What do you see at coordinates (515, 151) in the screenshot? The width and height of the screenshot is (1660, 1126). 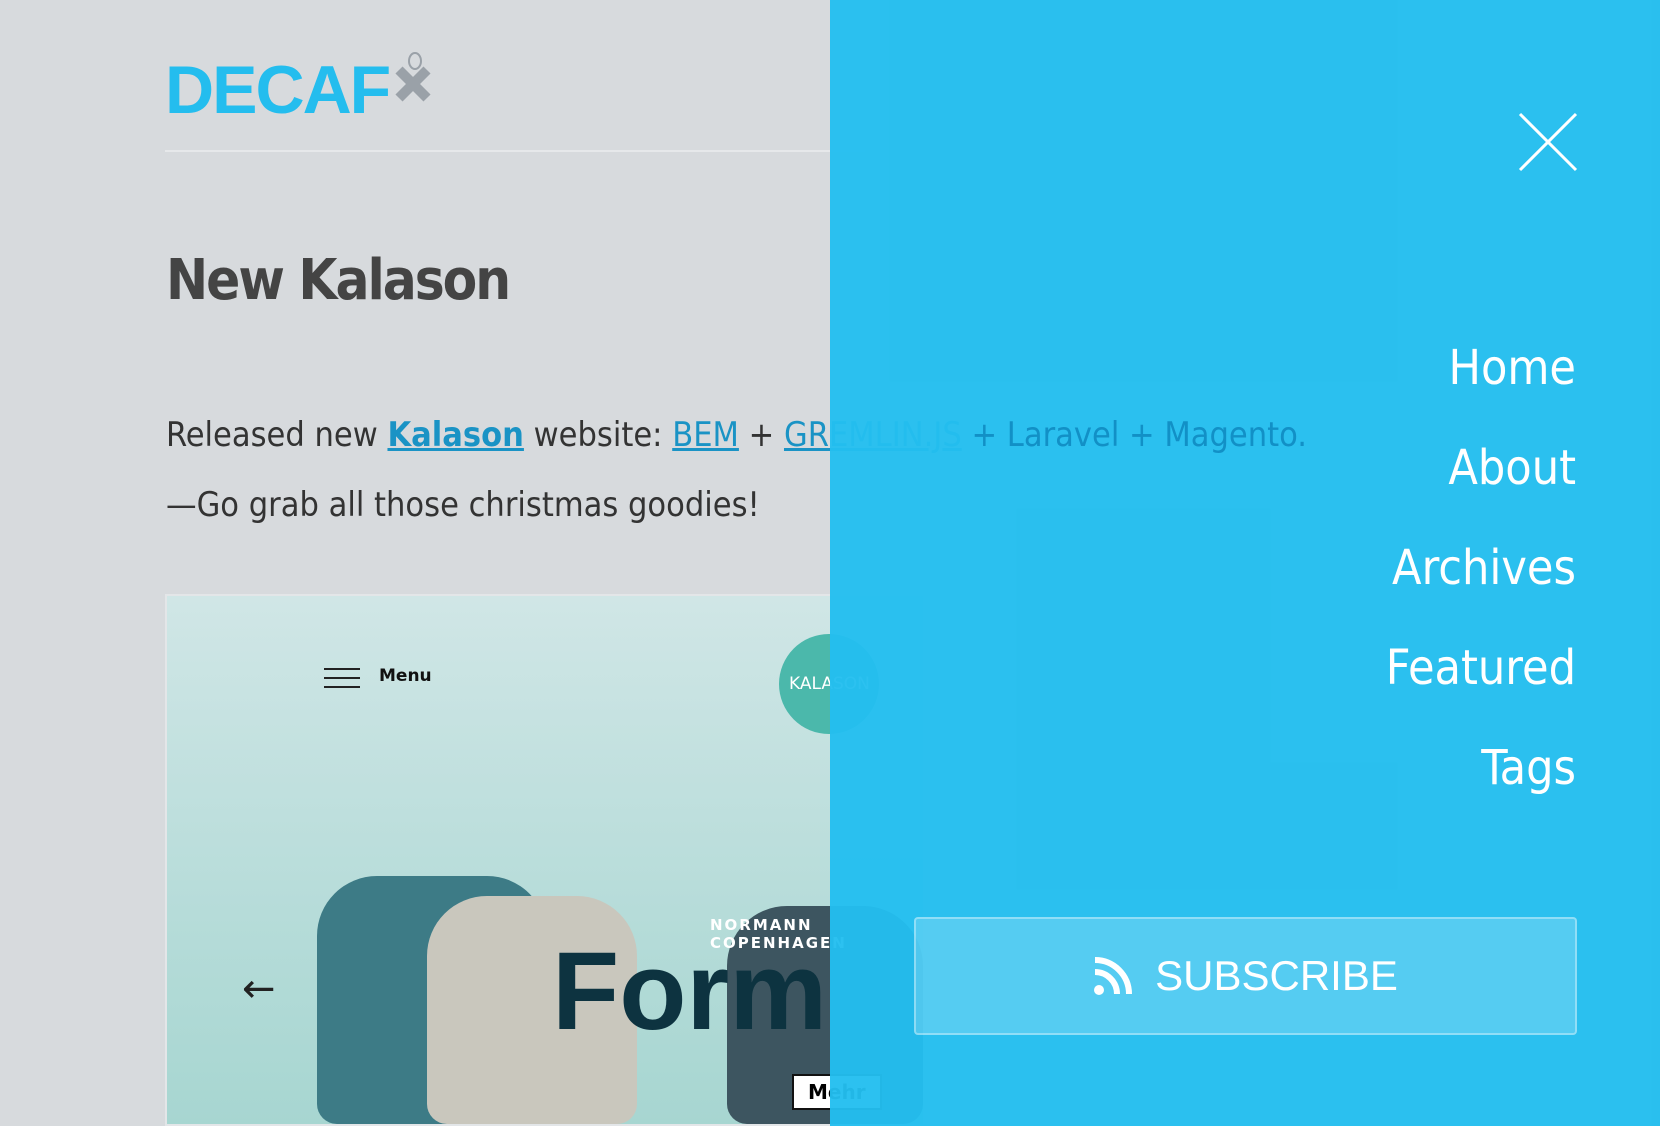 I see `header-divider` at bounding box center [515, 151].